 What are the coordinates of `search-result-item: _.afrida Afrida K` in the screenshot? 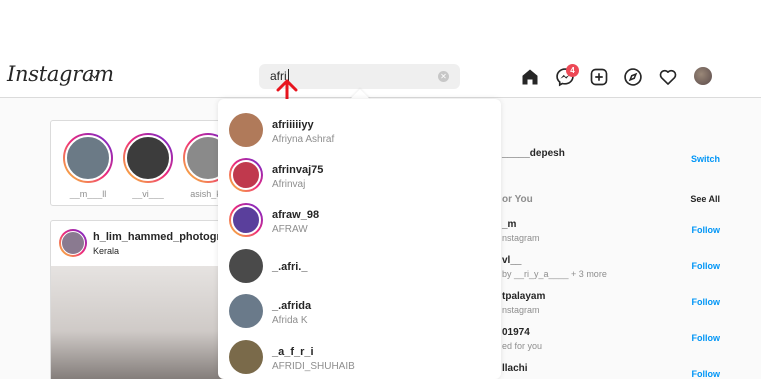 It's located at (359, 311).